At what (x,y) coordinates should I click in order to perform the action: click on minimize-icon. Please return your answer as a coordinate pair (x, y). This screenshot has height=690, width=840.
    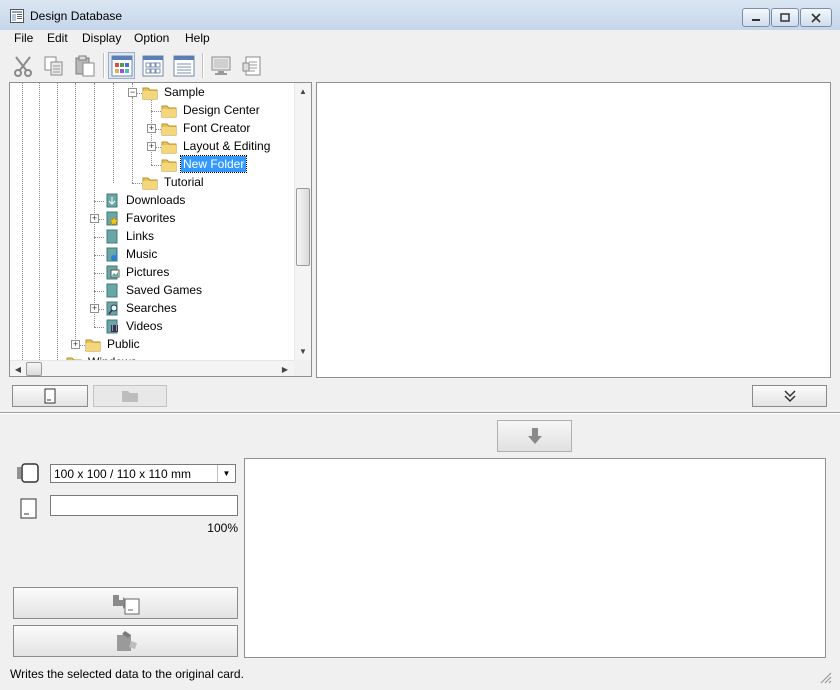
    Looking at the image, I should click on (756, 19).